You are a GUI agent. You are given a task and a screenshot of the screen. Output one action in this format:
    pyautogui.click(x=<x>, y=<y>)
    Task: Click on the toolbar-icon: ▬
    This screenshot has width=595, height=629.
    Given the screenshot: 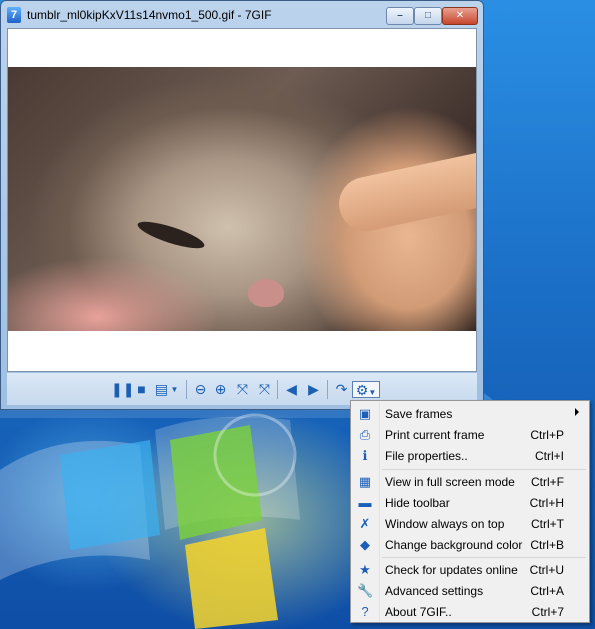 What is the action you would take?
    pyautogui.click(x=365, y=502)
    